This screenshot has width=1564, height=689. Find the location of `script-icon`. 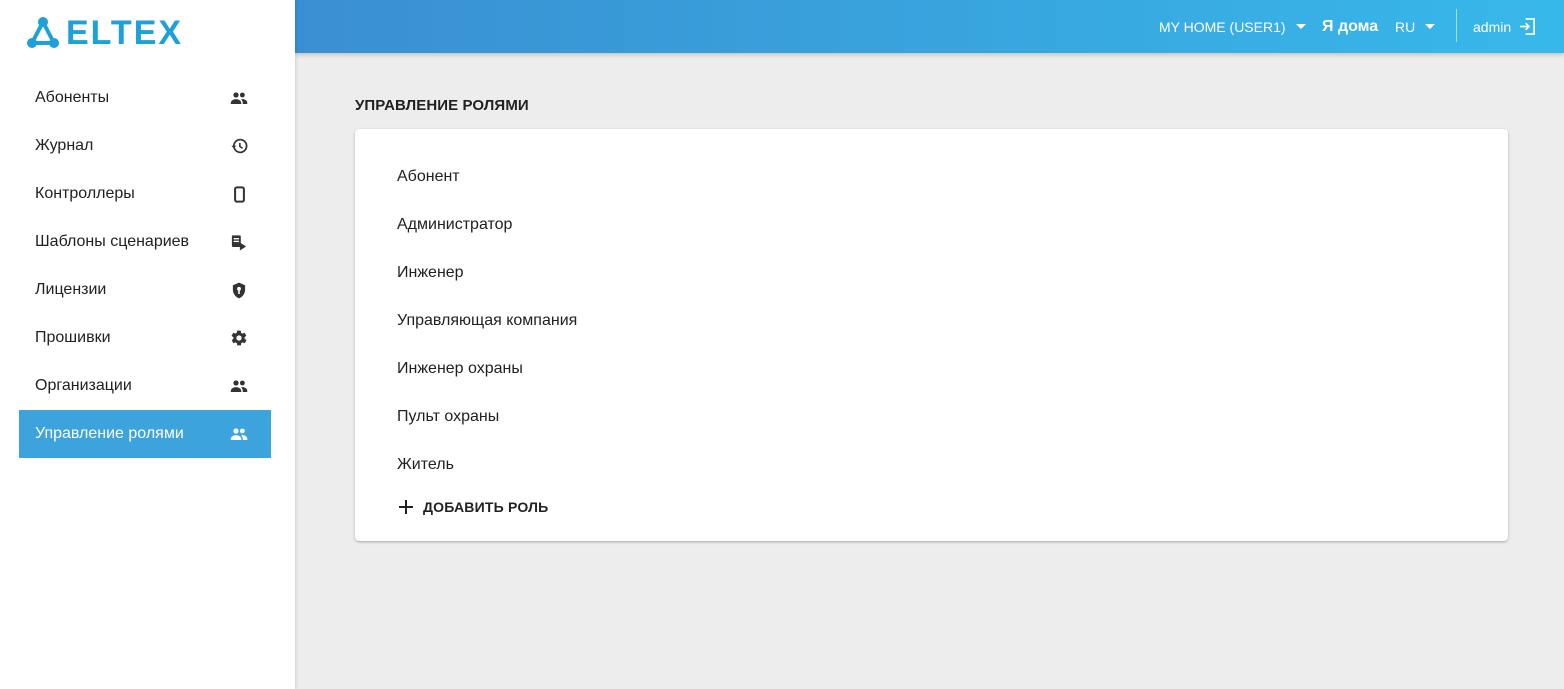

script-icon is located at coordinates (239, 242).